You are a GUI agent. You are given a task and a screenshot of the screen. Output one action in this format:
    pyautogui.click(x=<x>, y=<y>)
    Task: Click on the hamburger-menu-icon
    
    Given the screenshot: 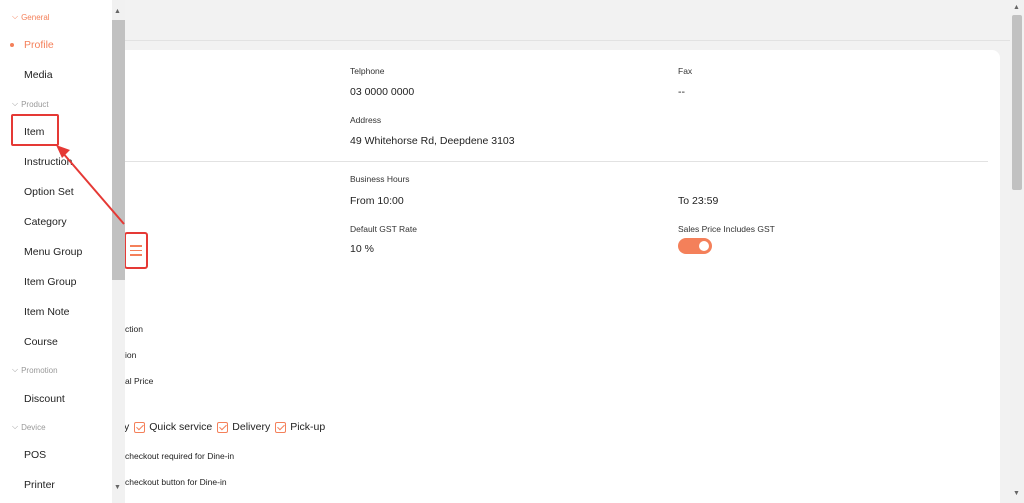 What is the action you would take?
    pyautogui.click(x=136, y=250)
    